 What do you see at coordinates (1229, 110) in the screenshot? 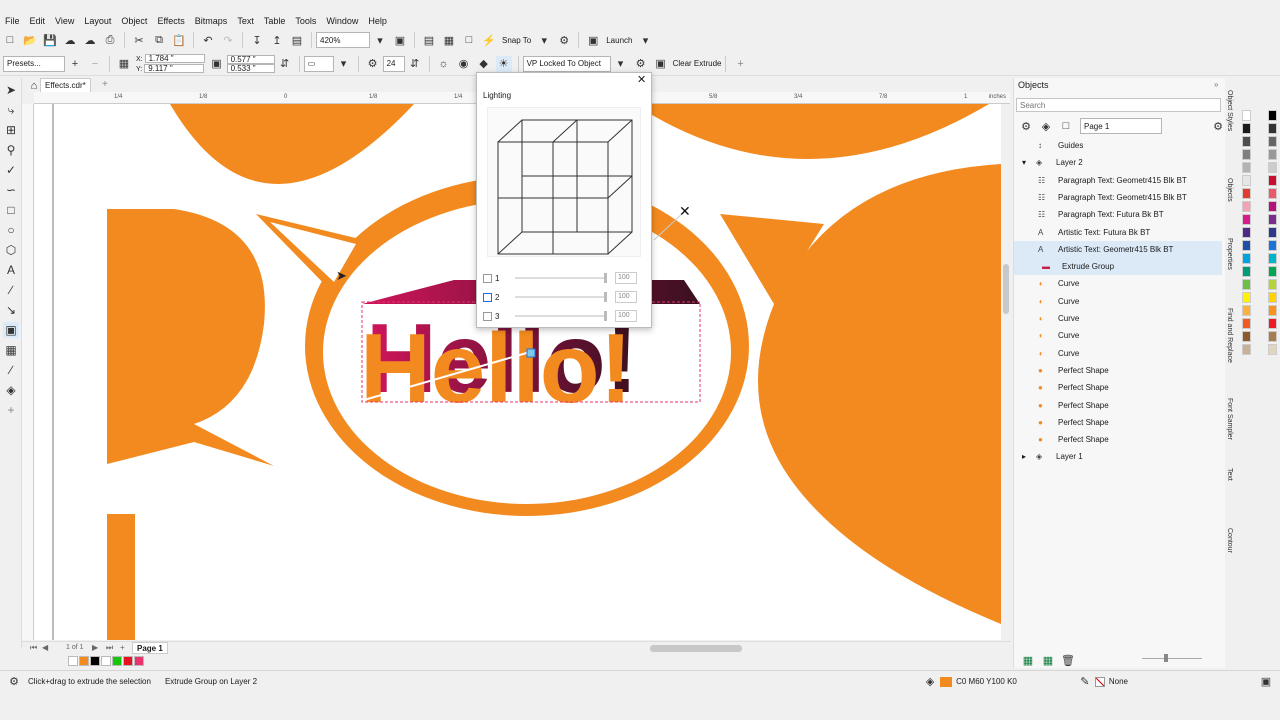
I see `docker-tab: Object Styles` at bounding box center [1229, 110].